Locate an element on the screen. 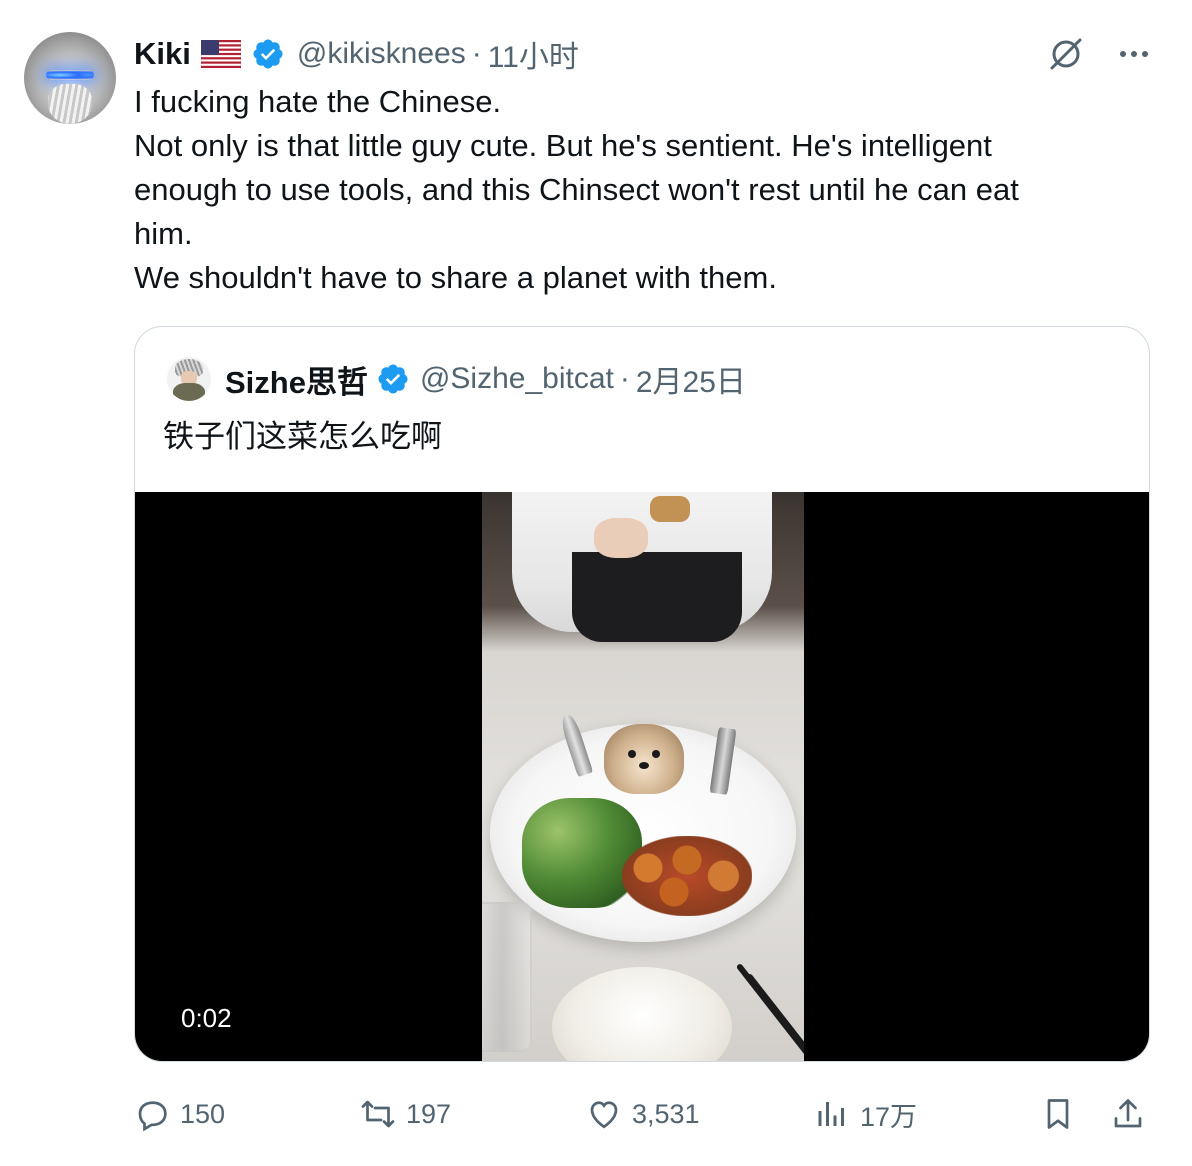  tweet-line: him. is located at coordinates (163, 233).